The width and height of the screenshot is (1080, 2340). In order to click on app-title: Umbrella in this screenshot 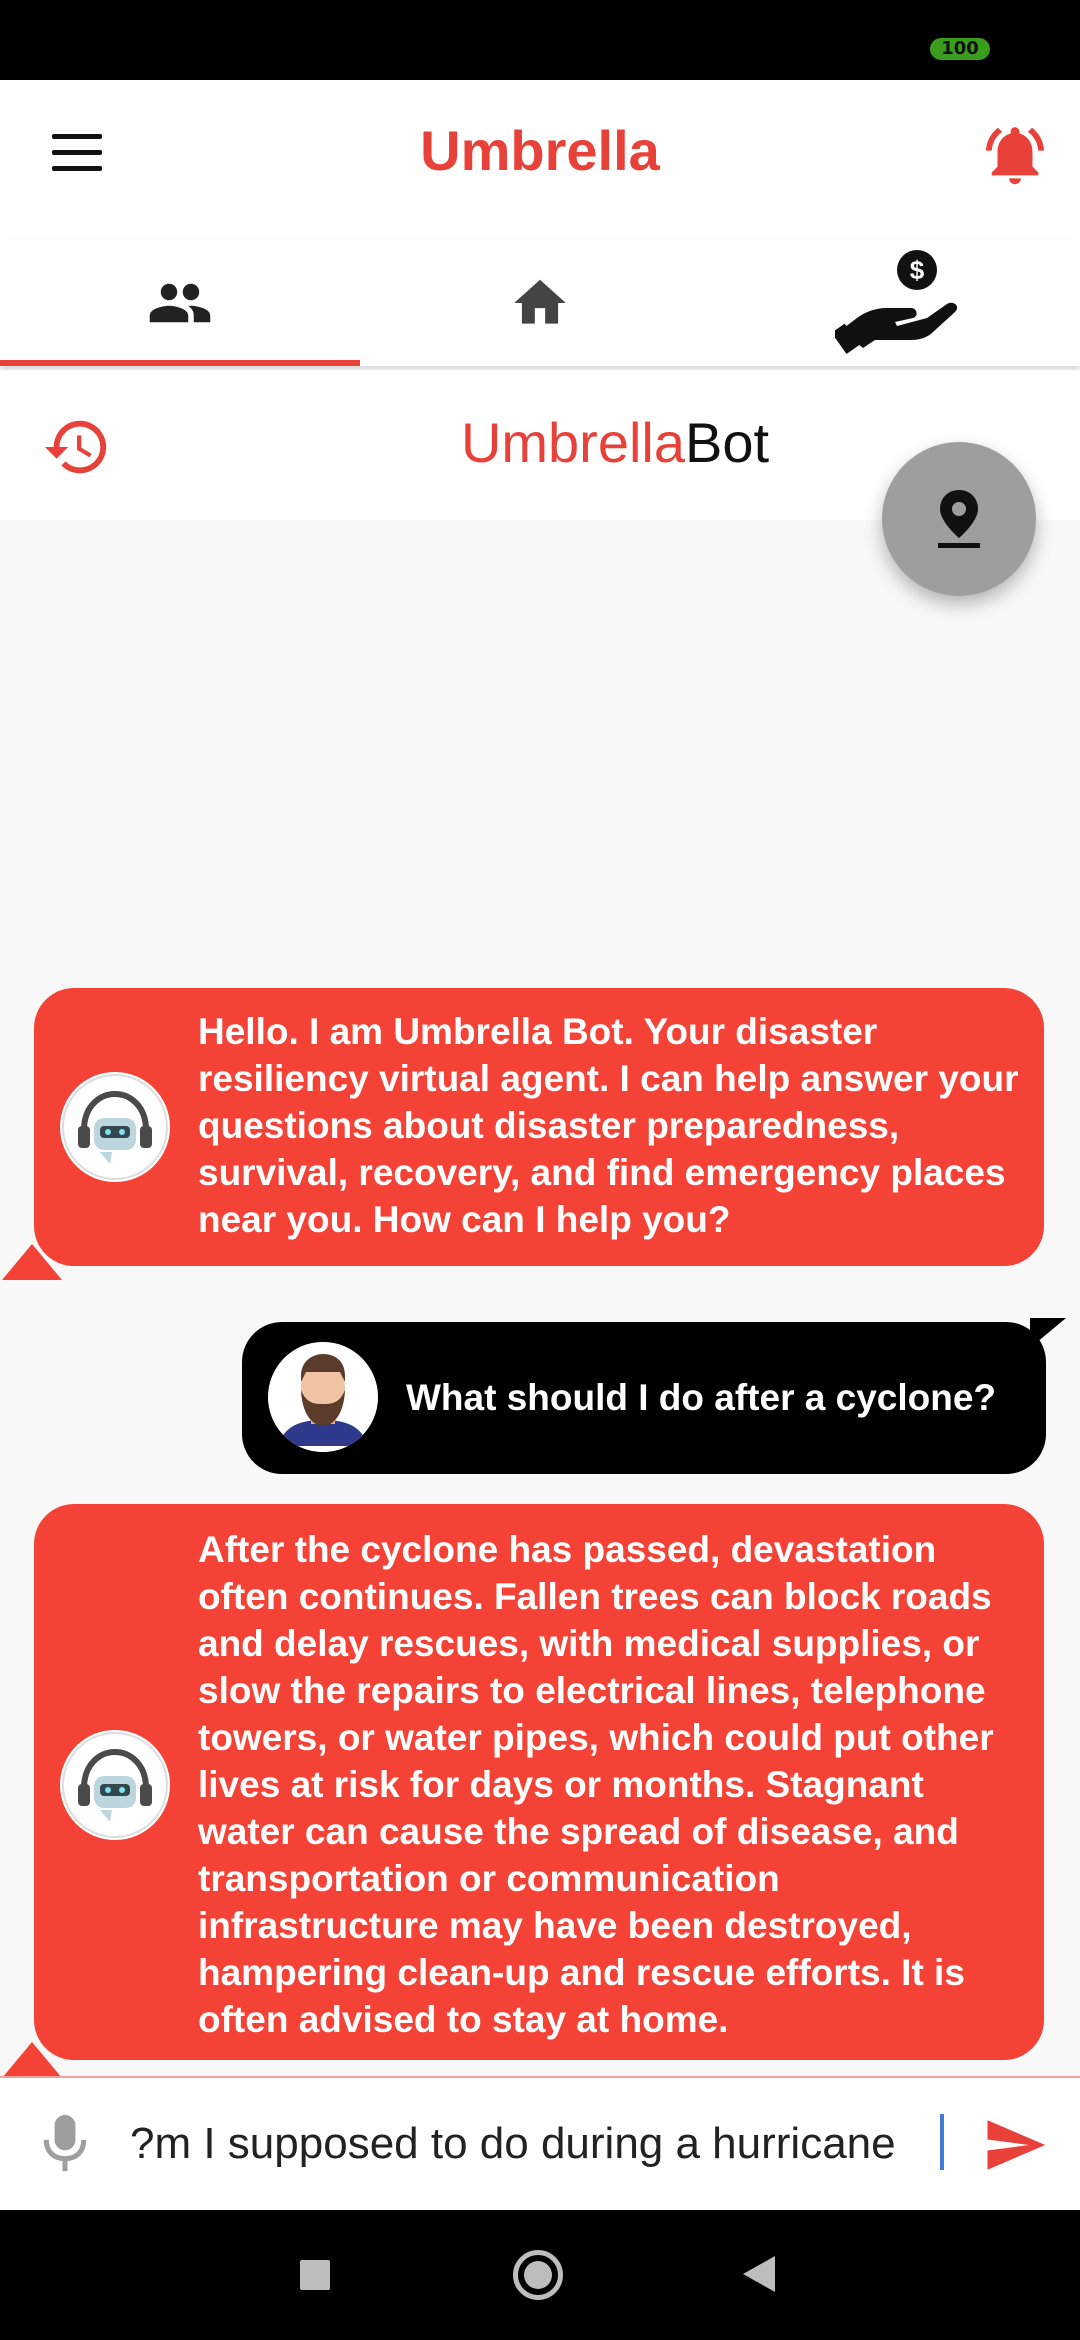, I will do `click(540, 150)`.